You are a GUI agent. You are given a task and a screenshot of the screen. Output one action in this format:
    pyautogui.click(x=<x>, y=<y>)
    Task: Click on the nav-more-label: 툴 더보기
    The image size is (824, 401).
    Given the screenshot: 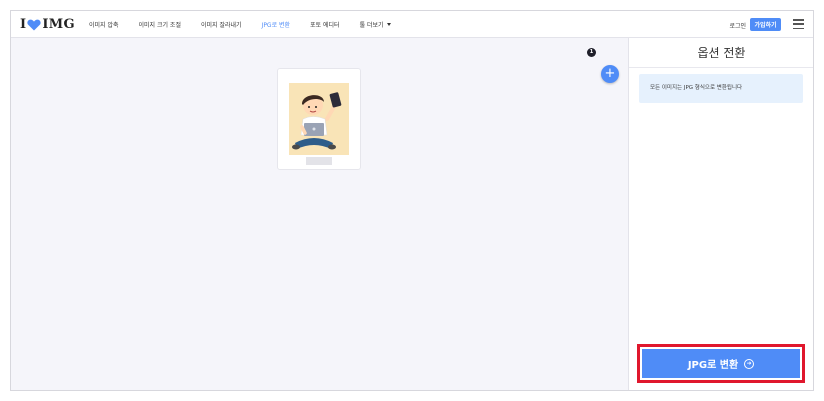 What is the action you would take?
    pyautogui.click(x=371, y=25)
    